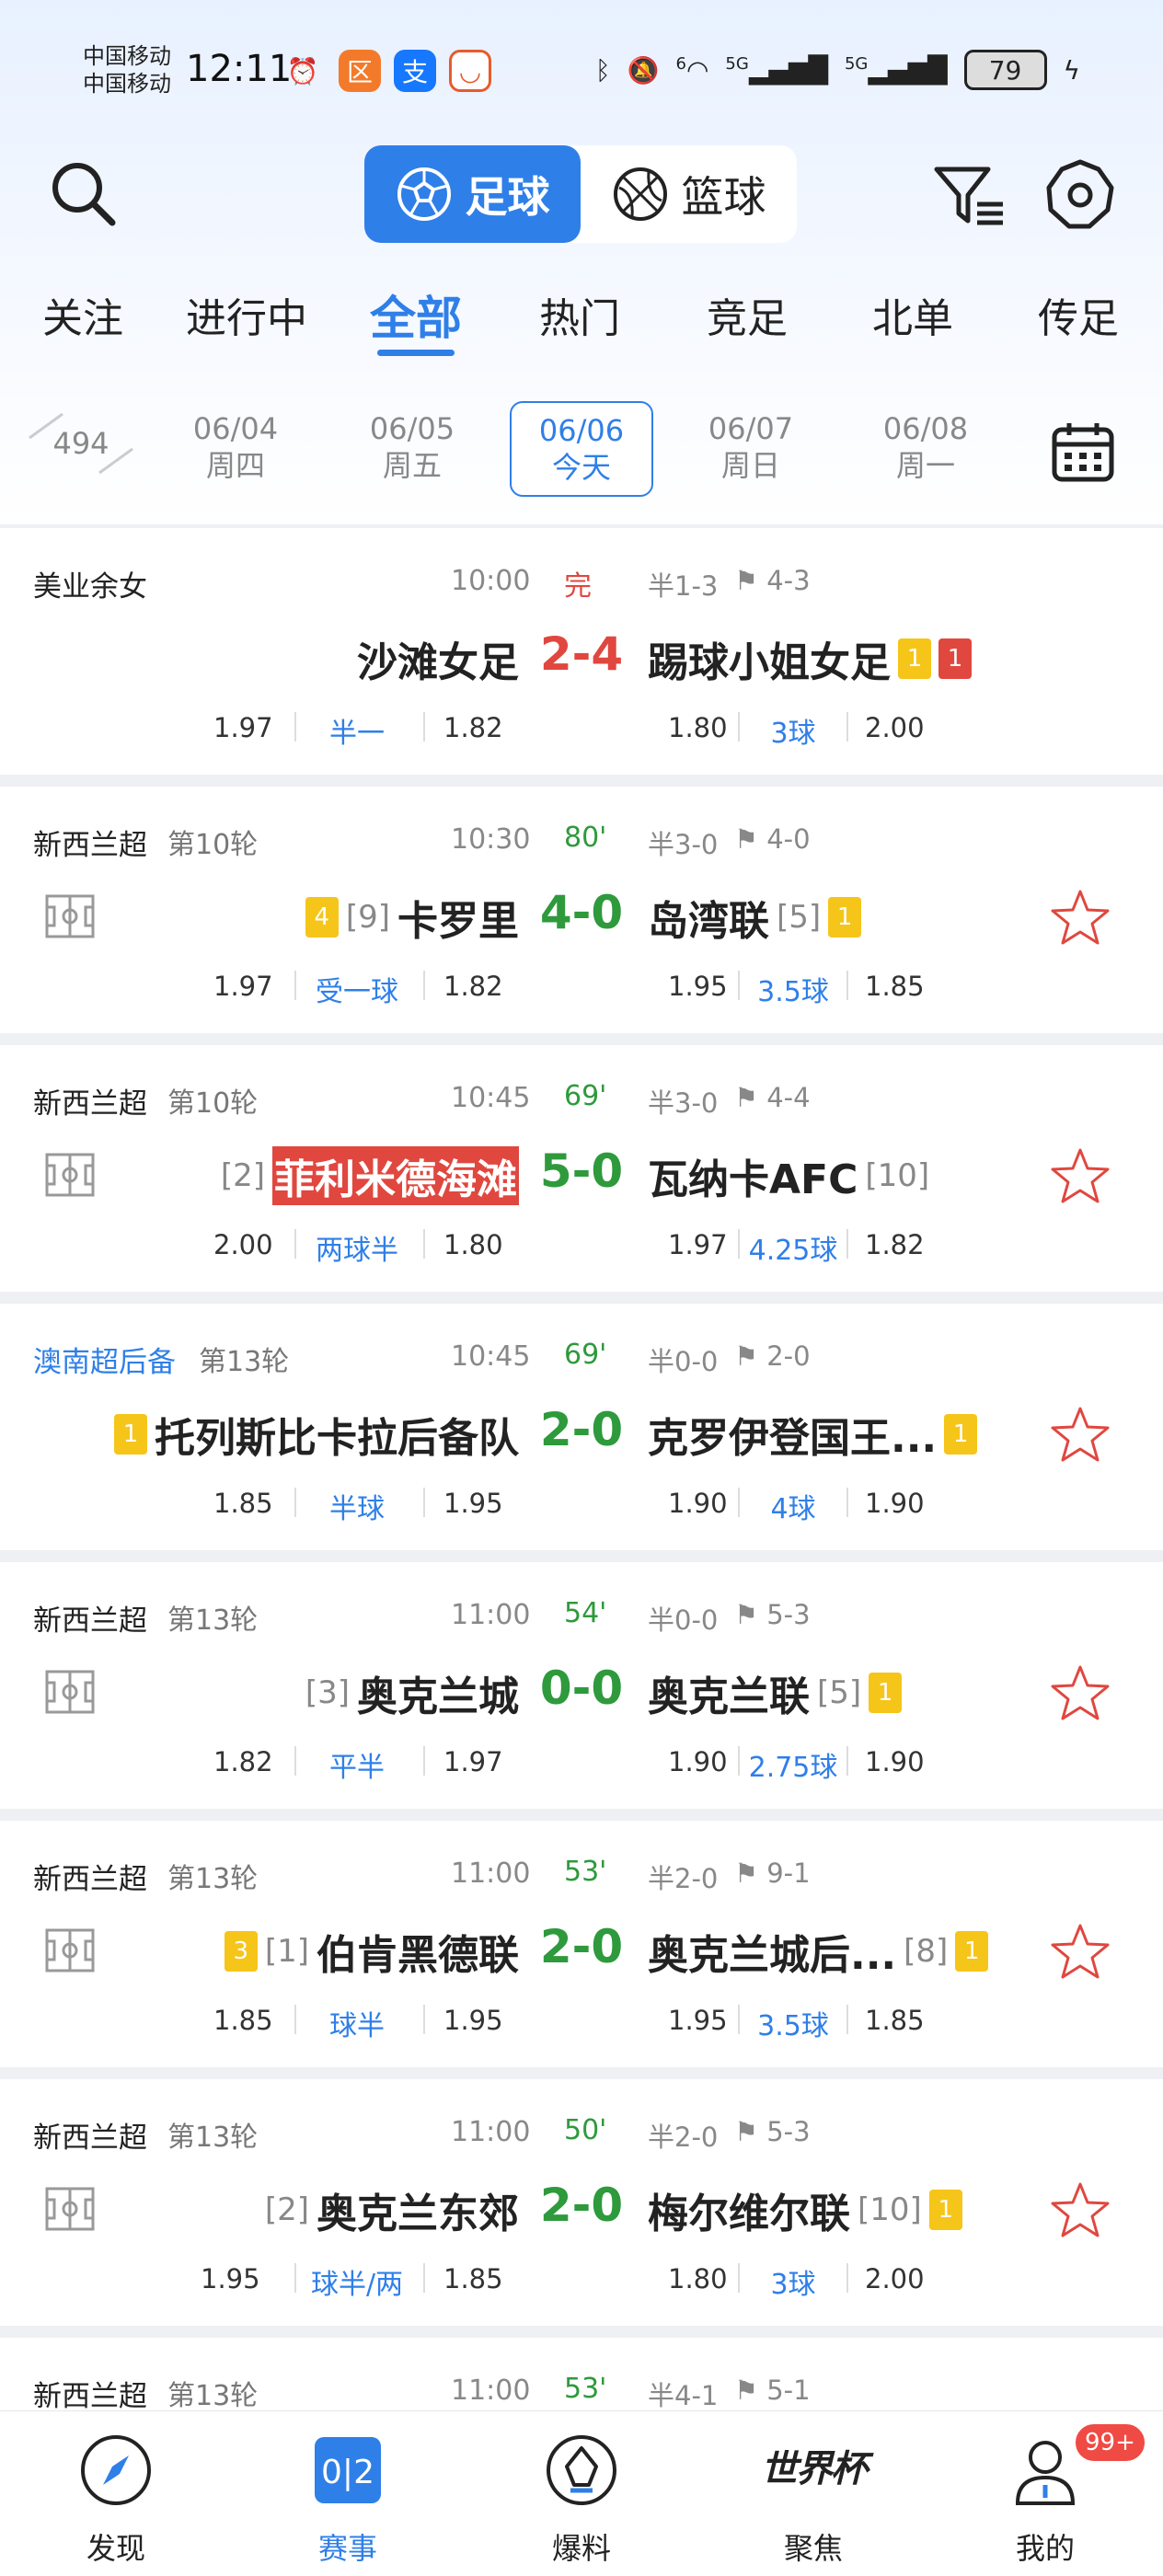 The image size is (1163, 2576). Describe the element at coordinates (793, 1768) in the screenshot. I see `goal-line: 2.75球` at that location.